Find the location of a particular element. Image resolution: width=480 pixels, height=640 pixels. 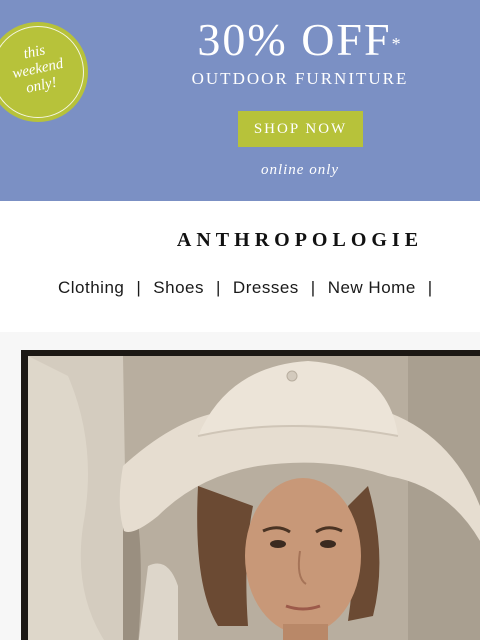

eye-left is located at coordinates (278, 544).